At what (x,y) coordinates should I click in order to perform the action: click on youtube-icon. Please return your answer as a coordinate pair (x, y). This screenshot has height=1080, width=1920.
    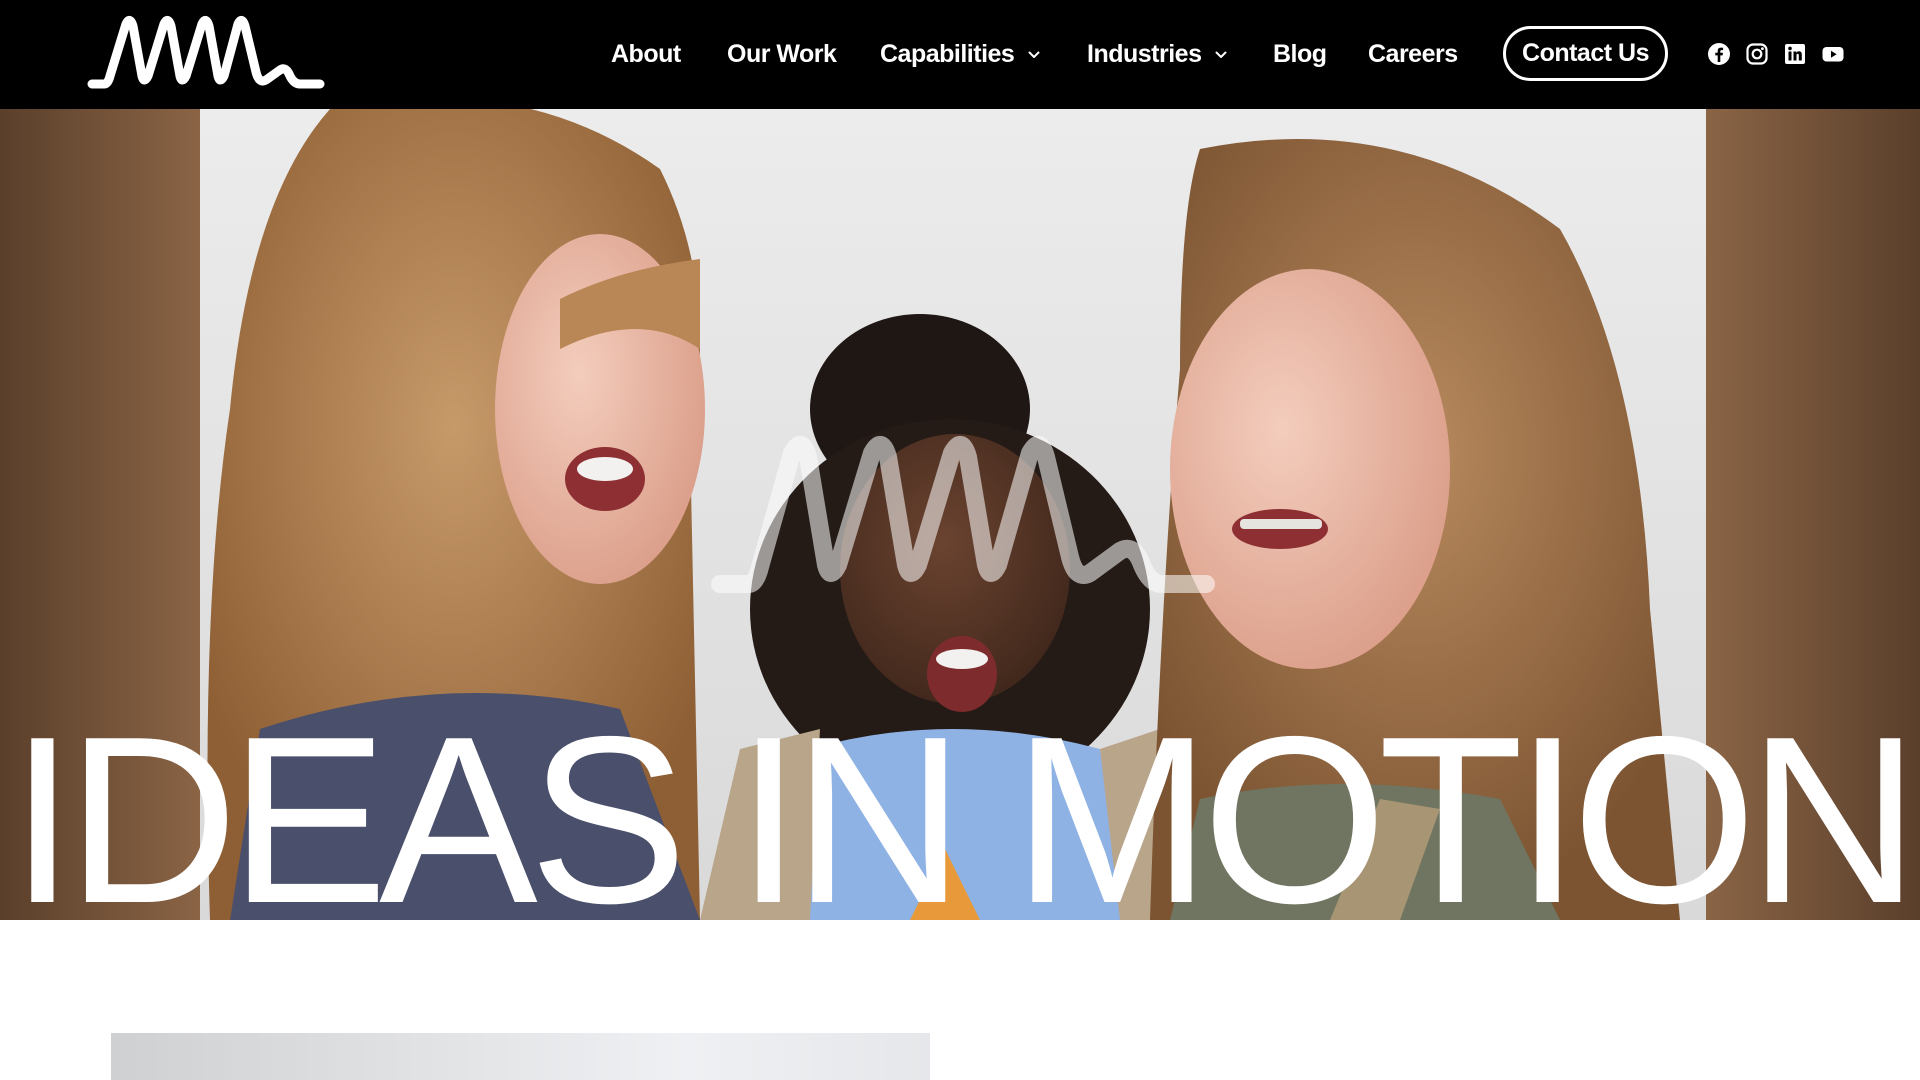
    Looking at the image, I should click on (1833, 54).